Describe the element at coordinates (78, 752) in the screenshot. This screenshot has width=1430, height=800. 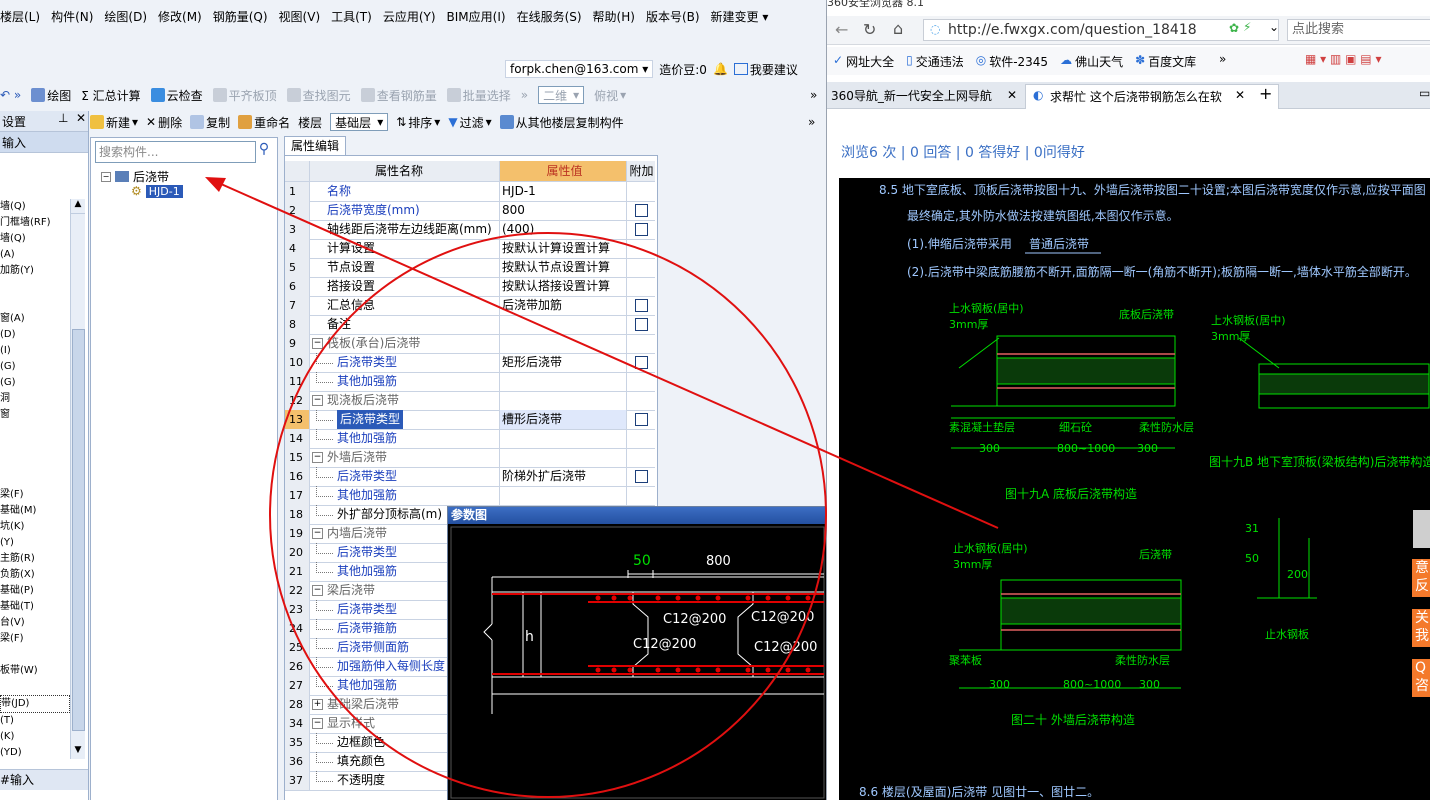
I see `scroll-down-icon: ▼` at that location.